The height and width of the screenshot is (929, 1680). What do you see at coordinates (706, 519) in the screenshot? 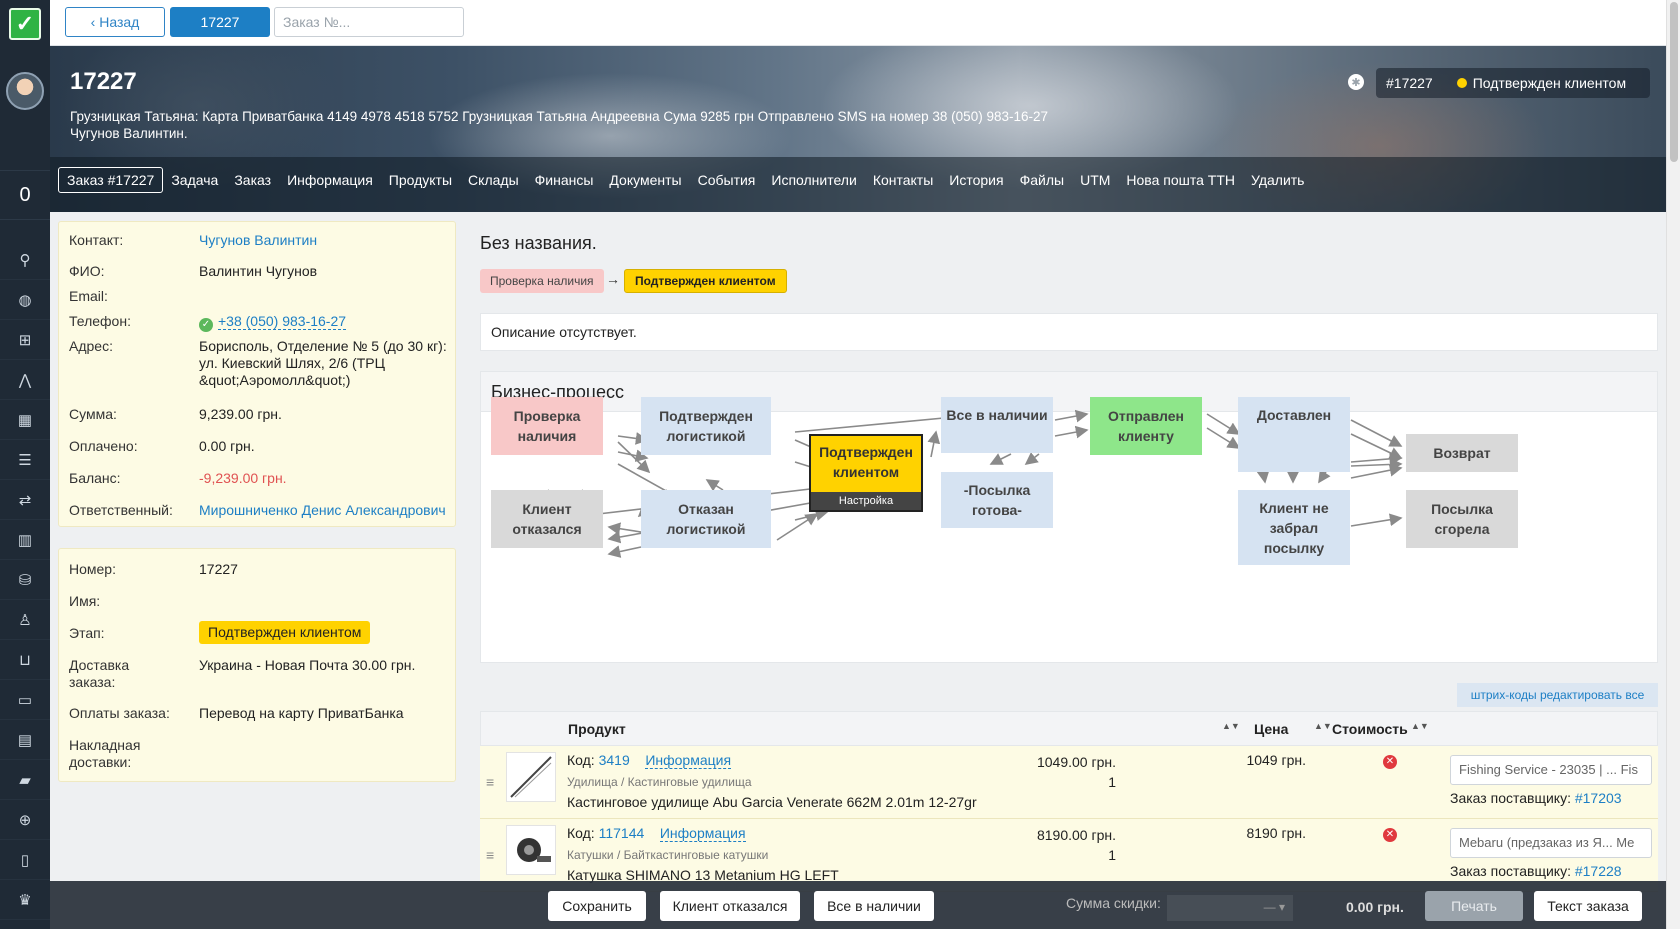
I see `bp-node-denied-logistics: Отказан логистикой` at bounding box center [706, 519].